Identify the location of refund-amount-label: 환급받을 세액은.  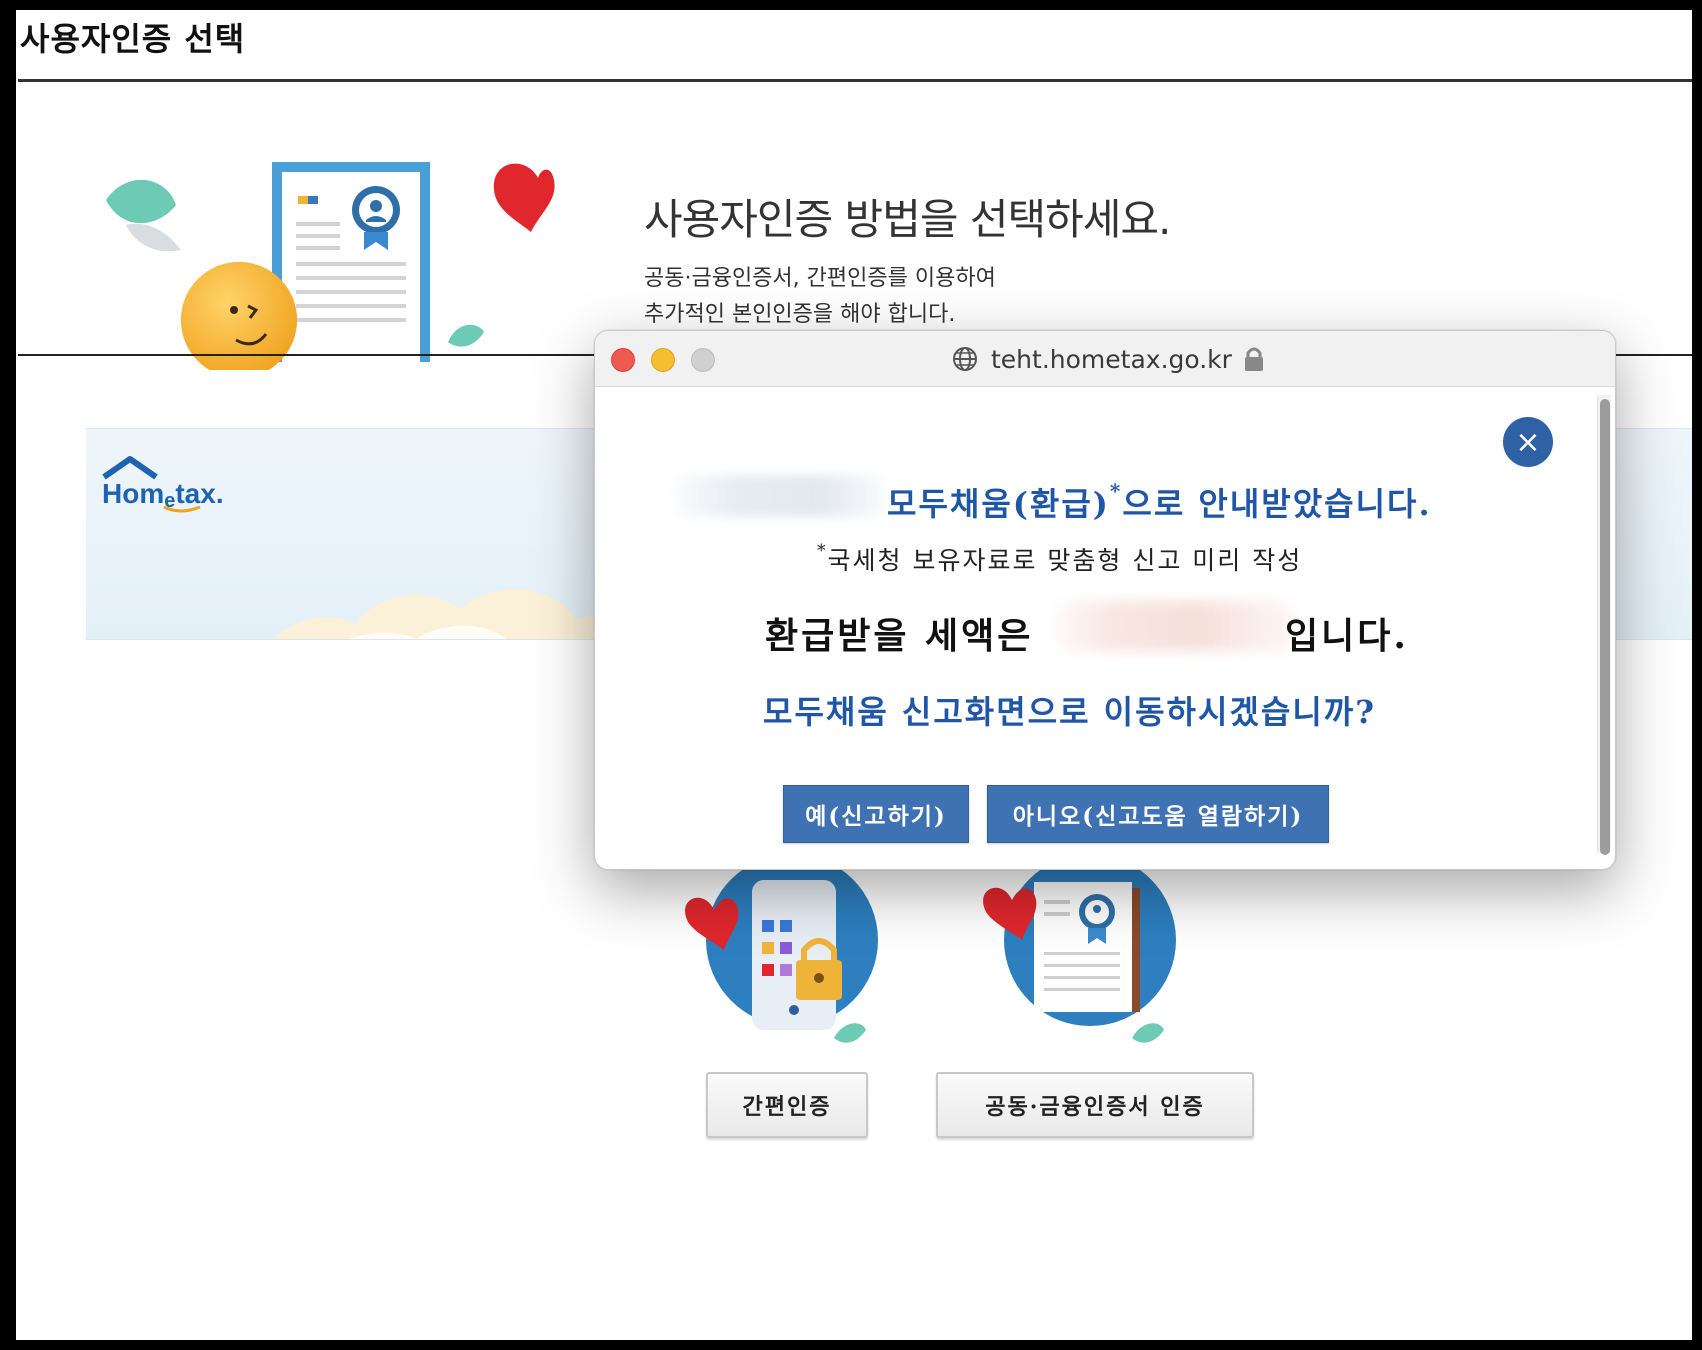
(899, 636).